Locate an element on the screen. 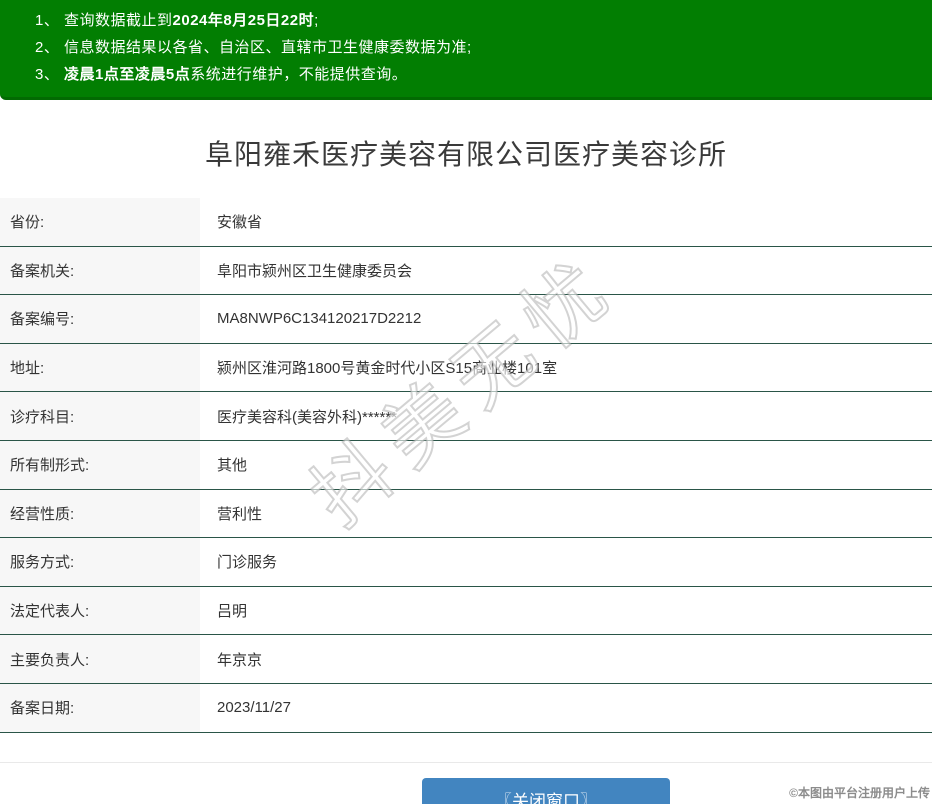 This screenshot has height=804, width=932. row-value: 营利性 is located at coordinates (240, 514).